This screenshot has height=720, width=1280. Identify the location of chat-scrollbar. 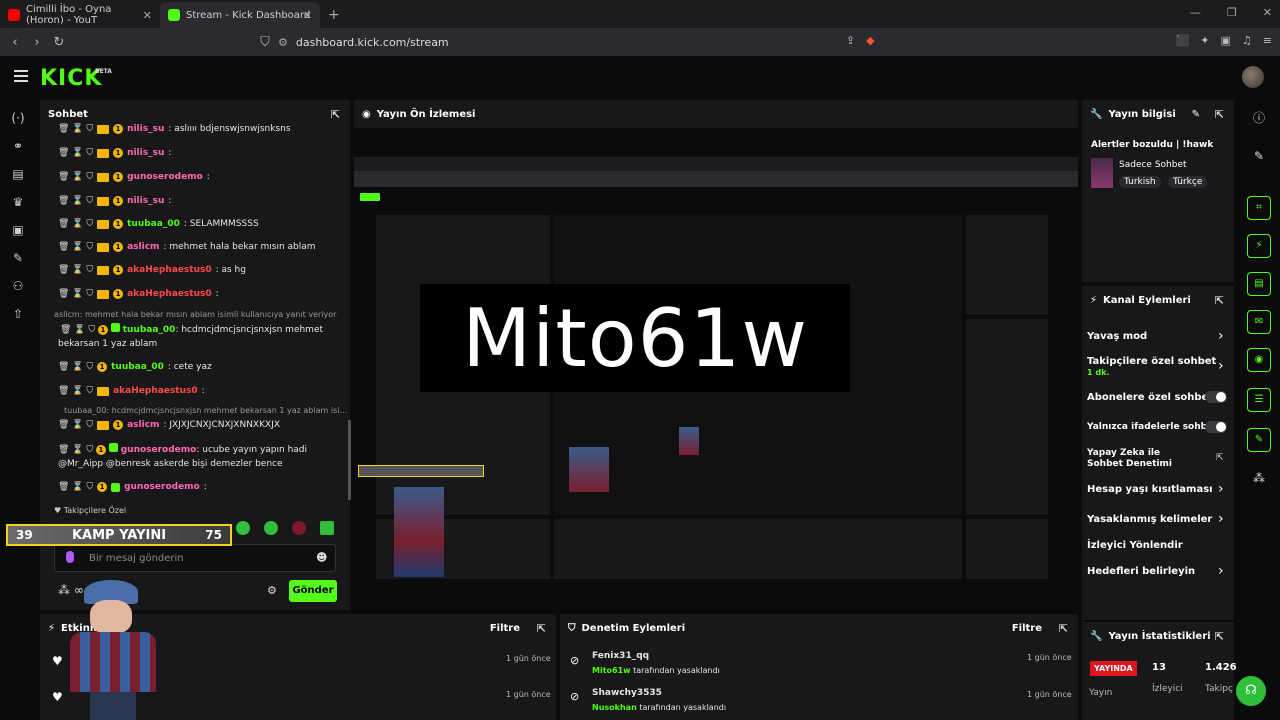
(349, 460).